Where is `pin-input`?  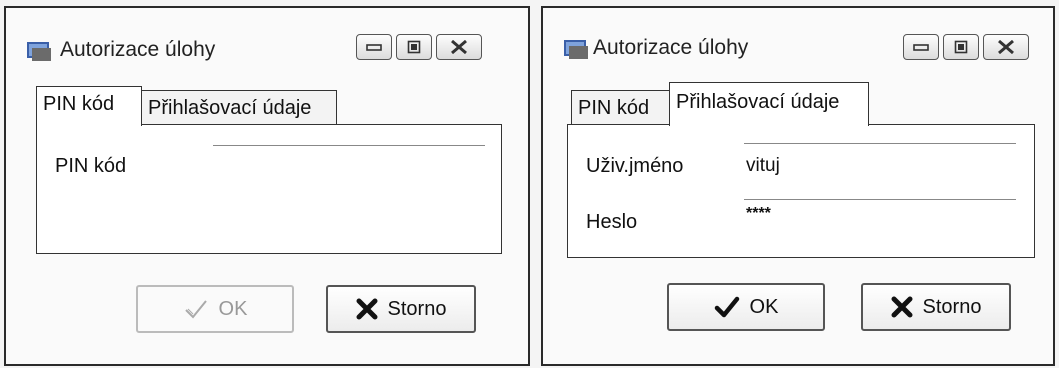 pin-input is located at coordinates (349, 145).